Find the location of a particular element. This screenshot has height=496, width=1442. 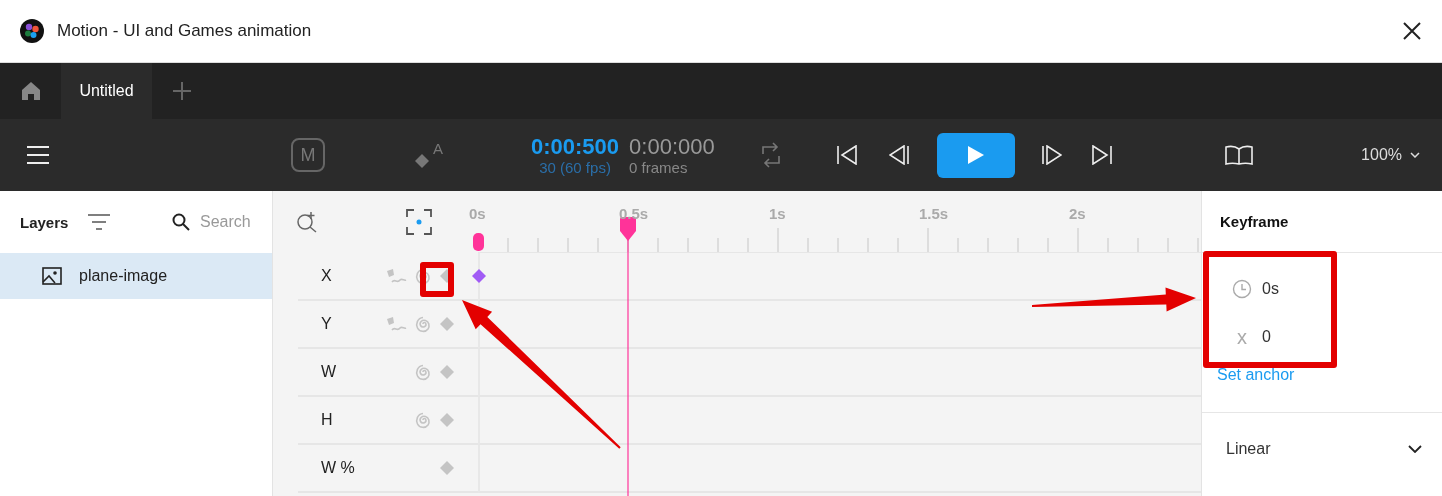

filter-icon is located at coordinates (99, 222).